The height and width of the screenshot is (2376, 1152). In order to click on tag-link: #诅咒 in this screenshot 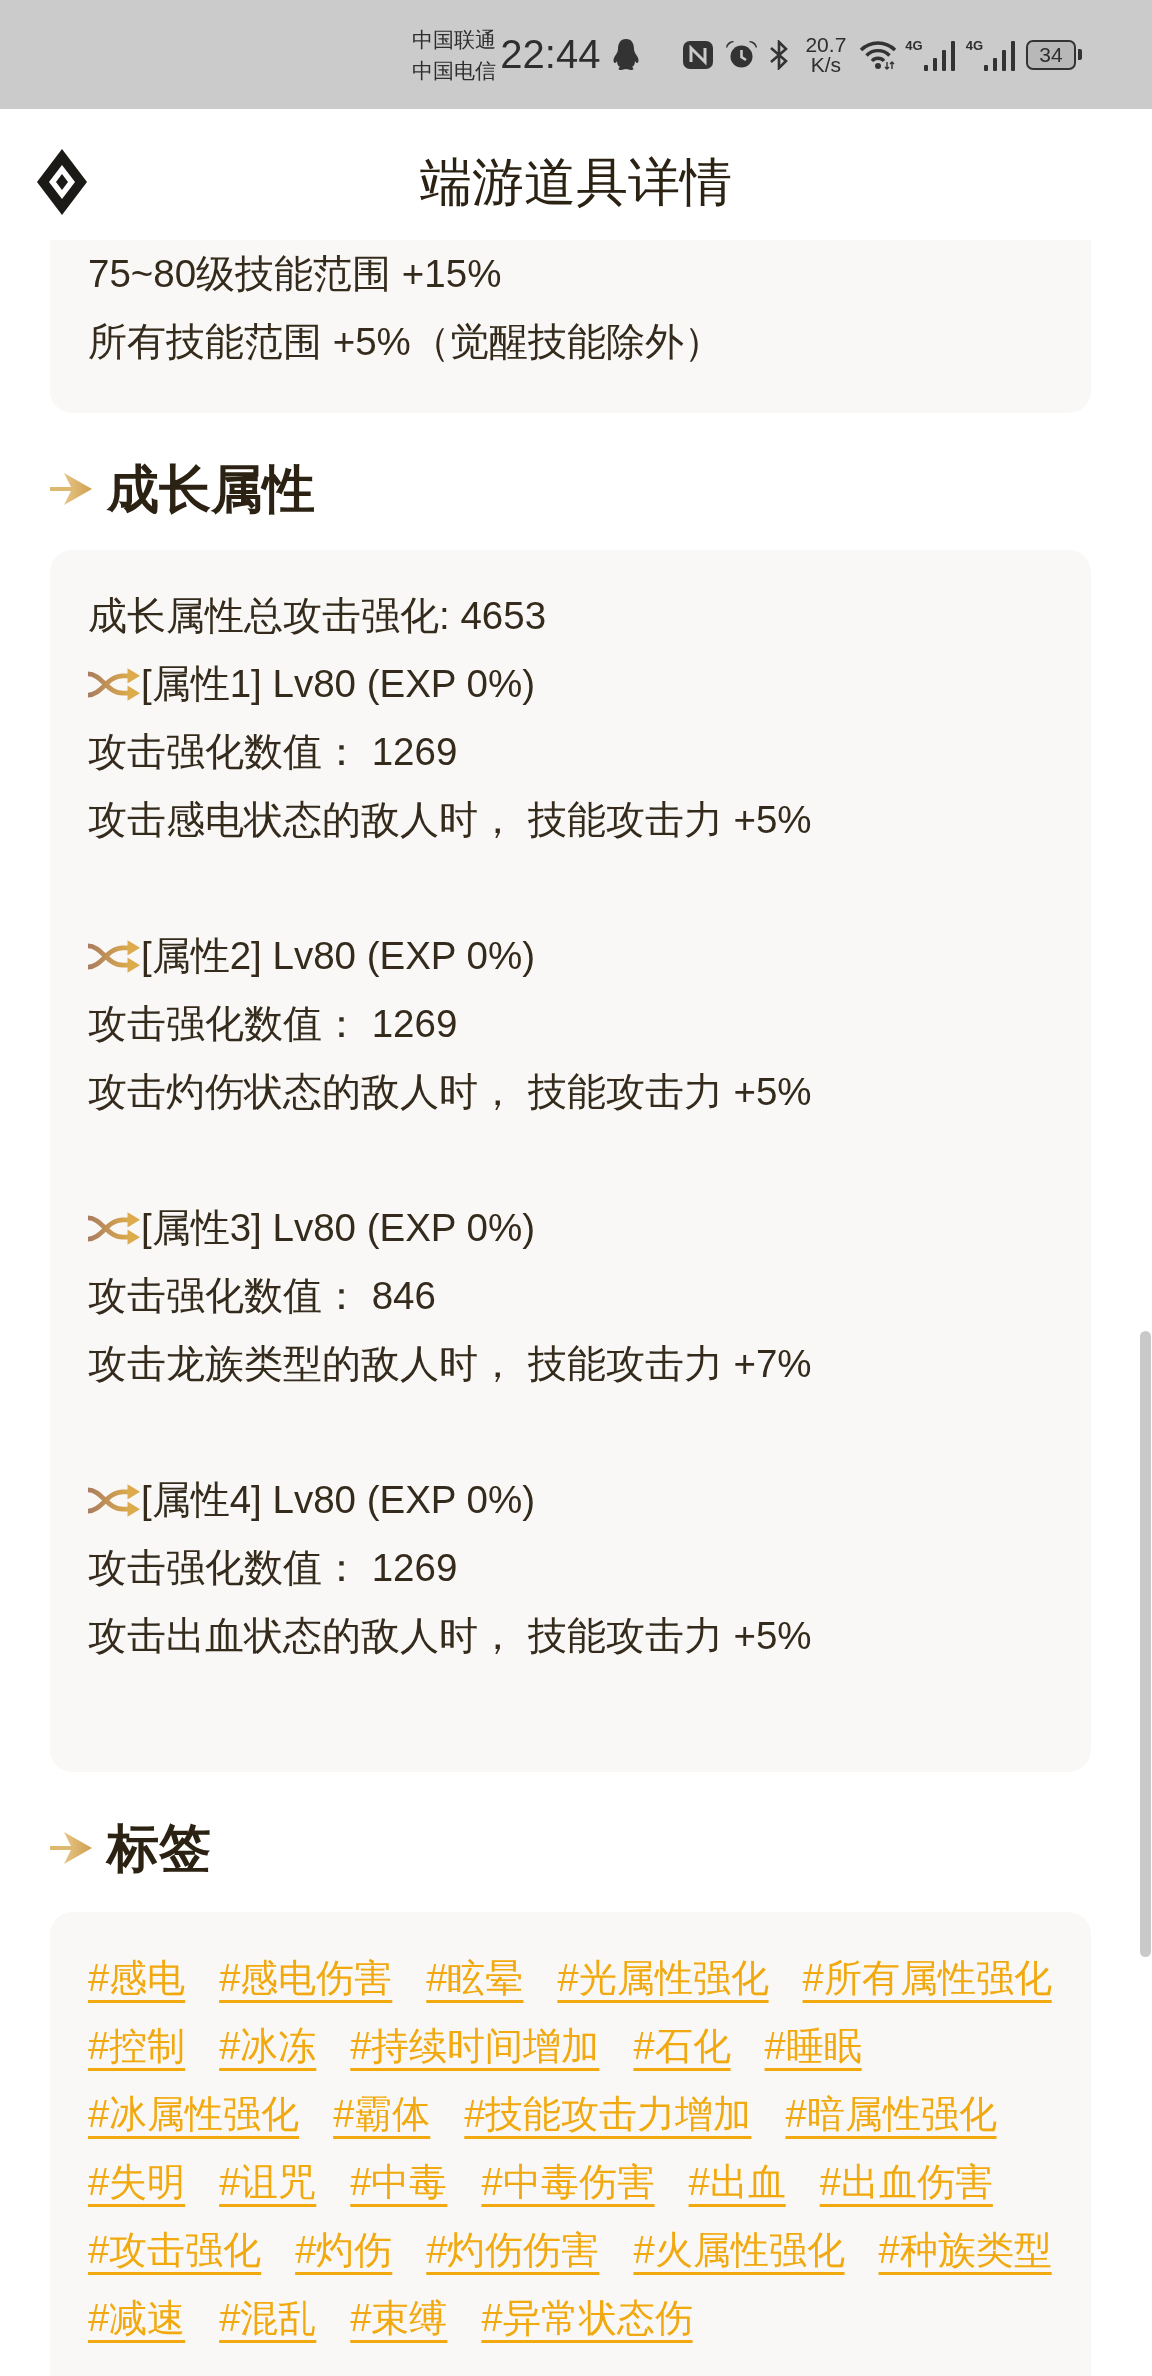, I will do `click(268, 2182)`.